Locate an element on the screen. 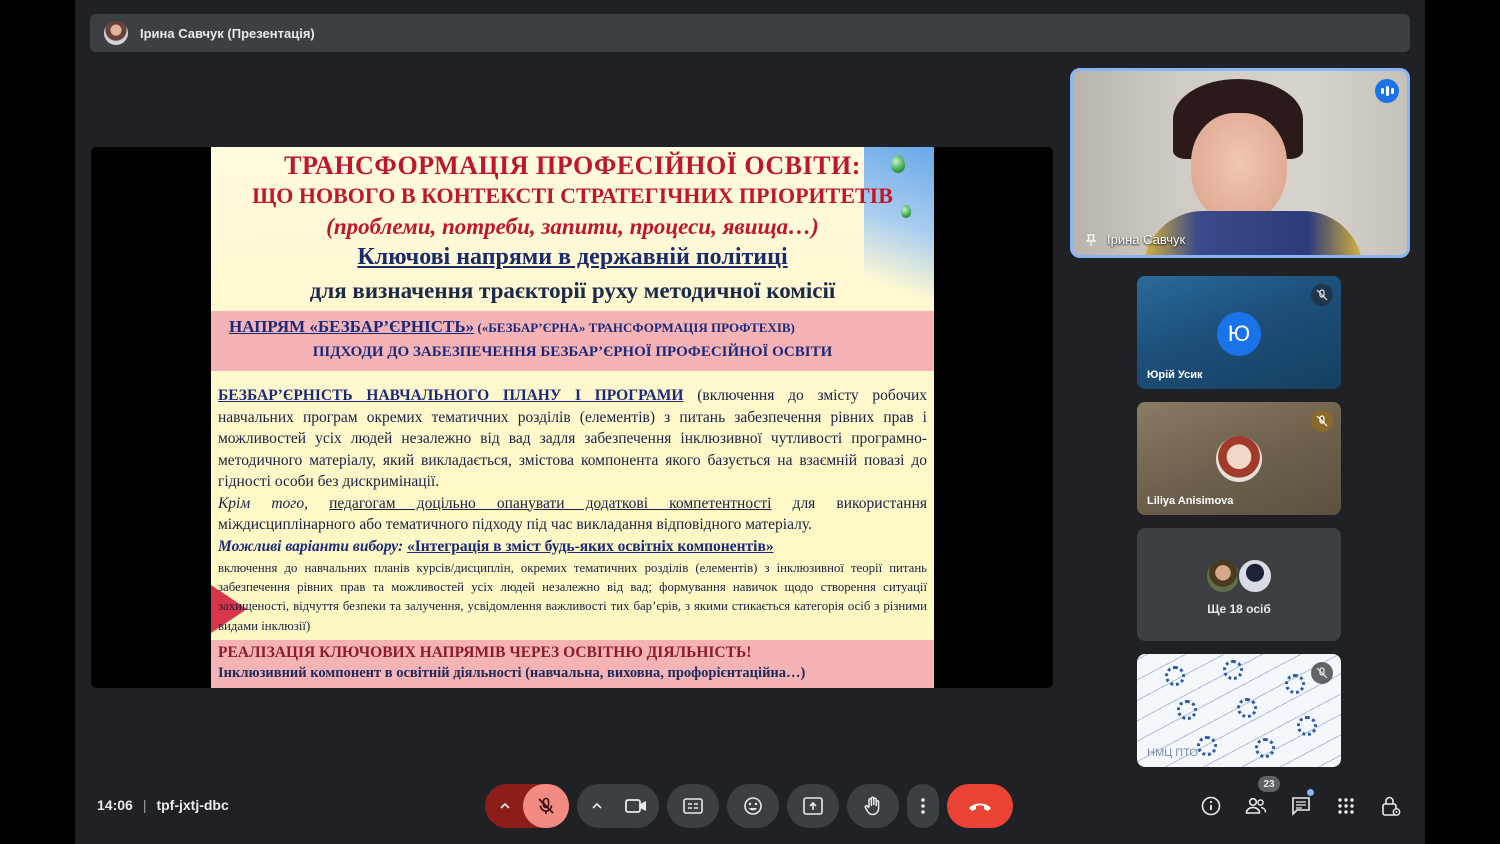  people-count-badge: 23 is located at coordinates (1269, 784).